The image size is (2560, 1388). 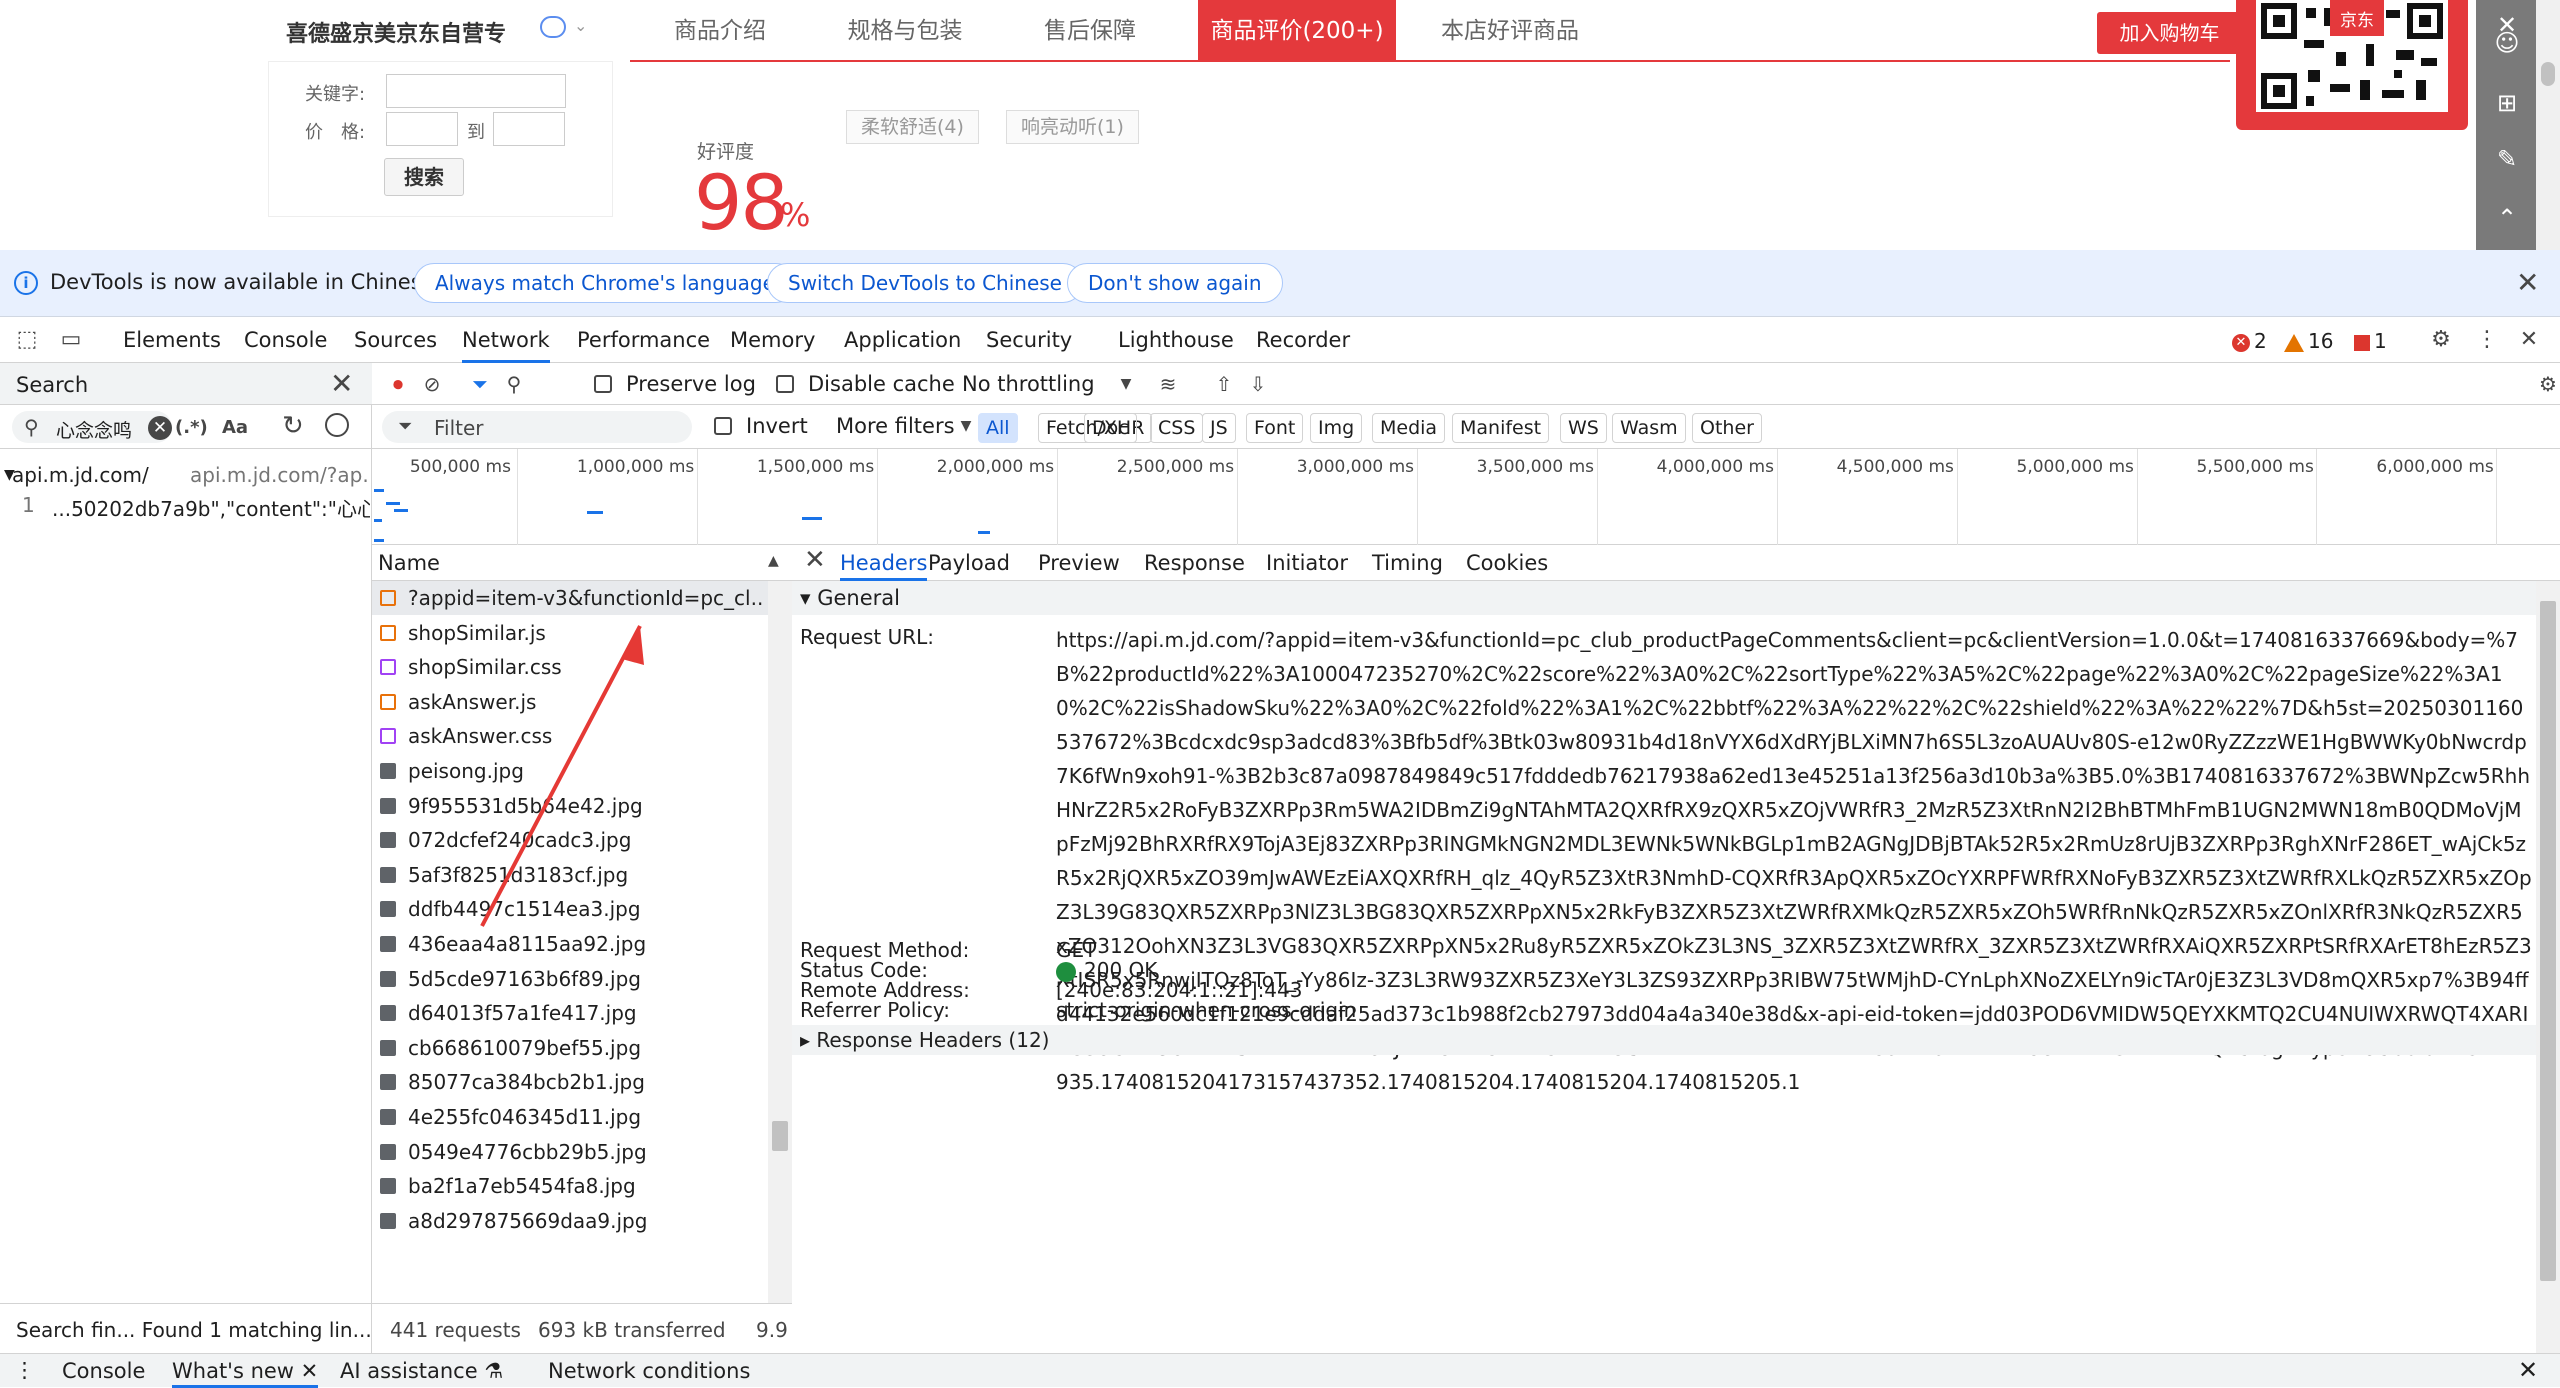 What do you see at coordinates (720, 31) in the screenshot?
I see `tab-intro: 商品介绍` at bounding box center [720, 31].